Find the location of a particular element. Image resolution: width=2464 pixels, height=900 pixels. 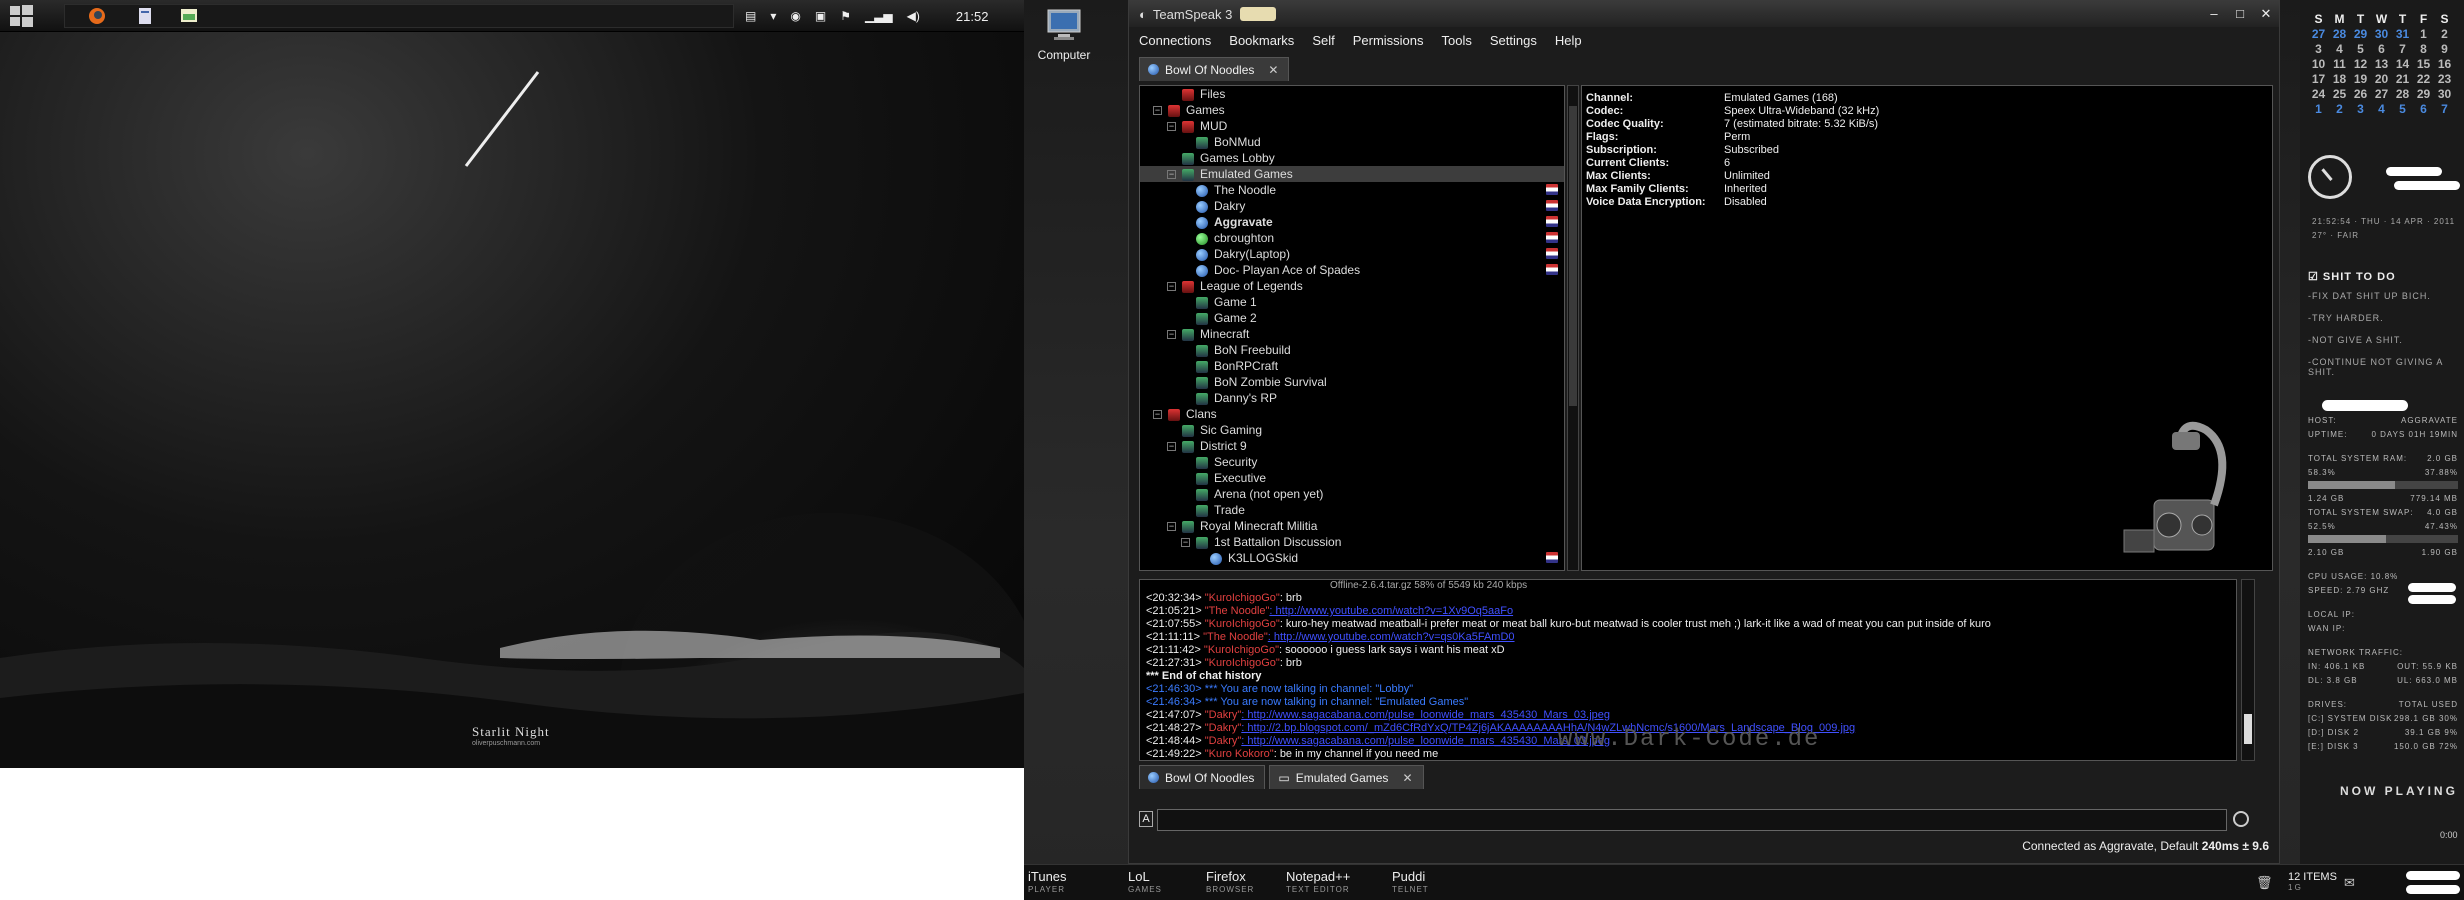

calendar-day: 8 is located at coordinates (2423, 49).